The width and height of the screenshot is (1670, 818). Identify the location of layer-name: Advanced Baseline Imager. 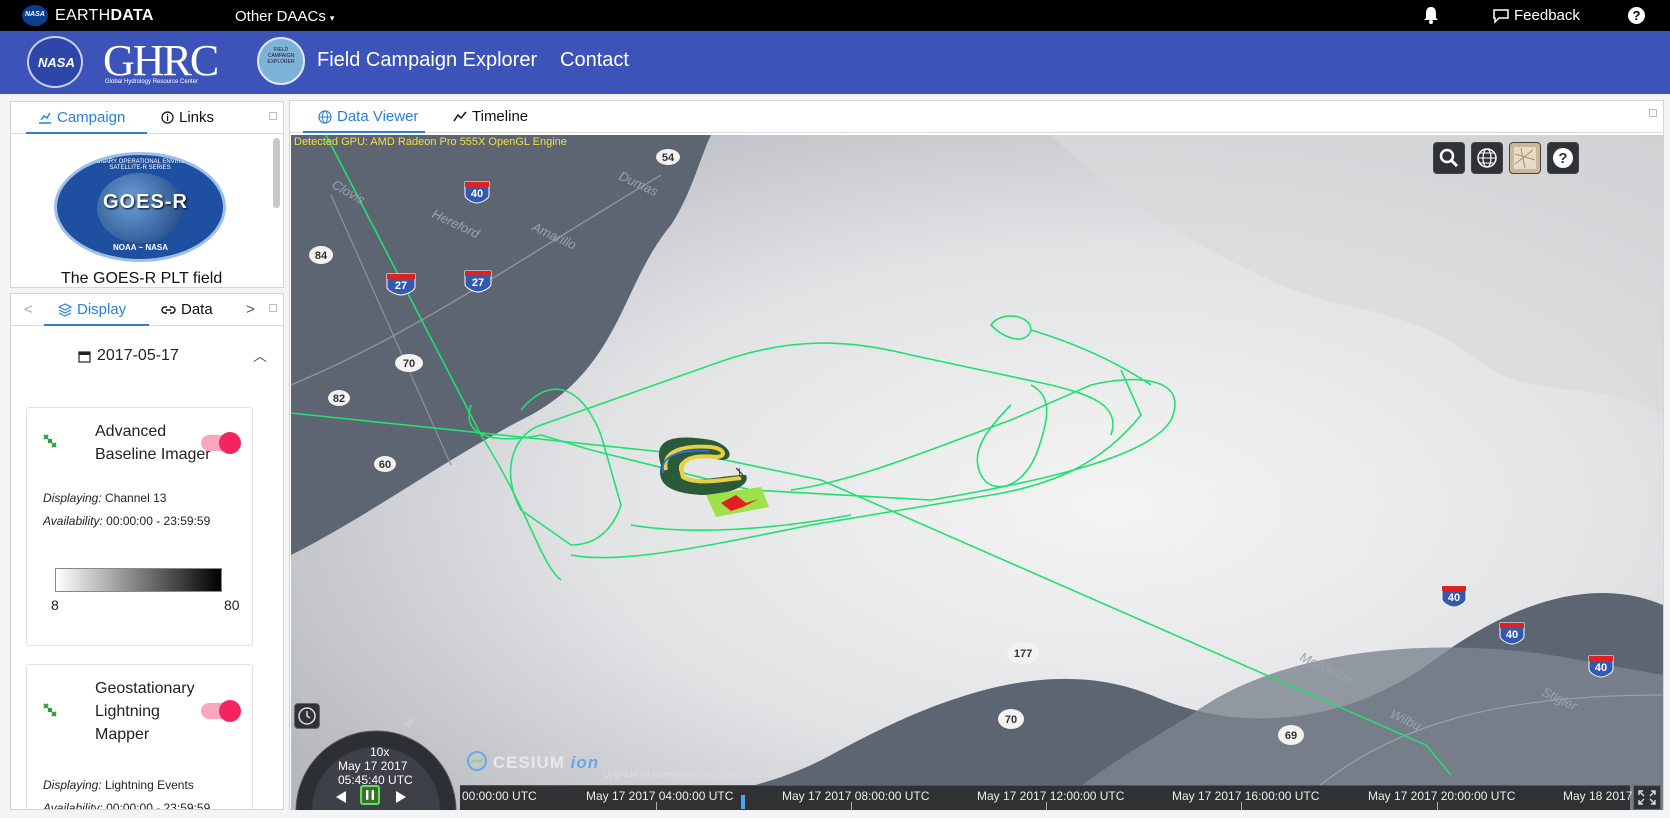
(153, 443).